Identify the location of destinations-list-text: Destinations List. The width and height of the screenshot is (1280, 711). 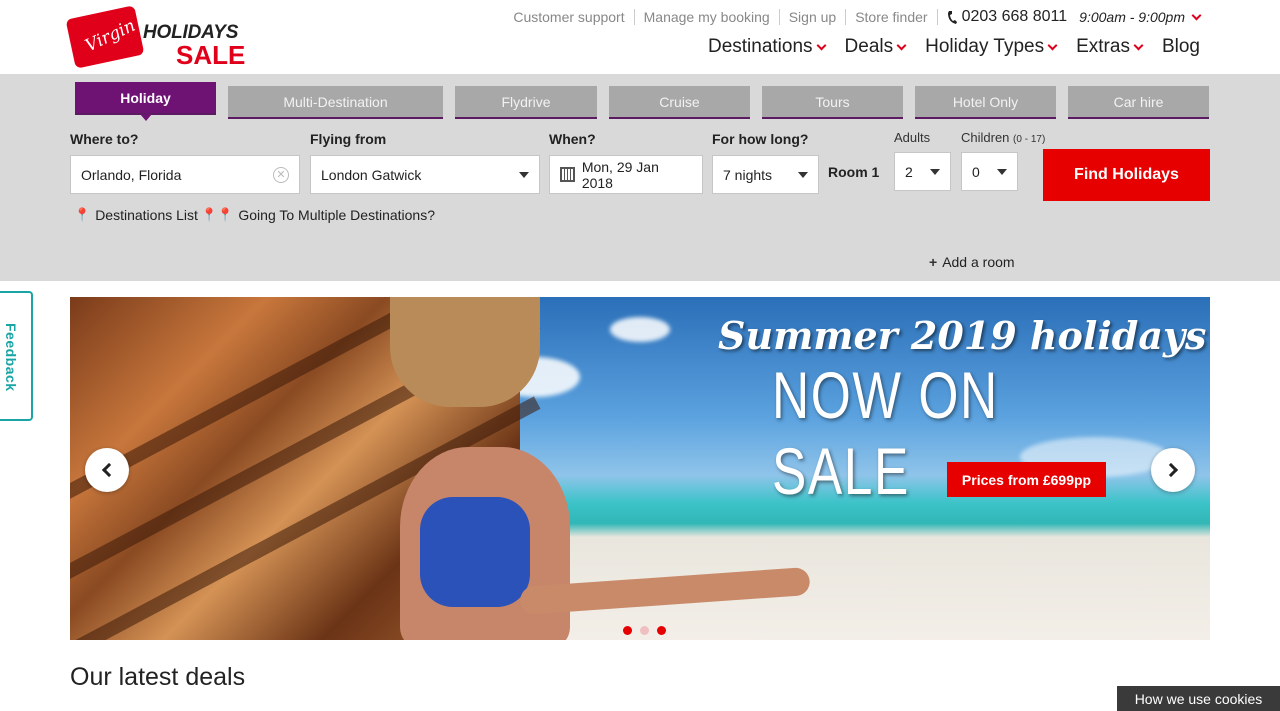
(146, 215).